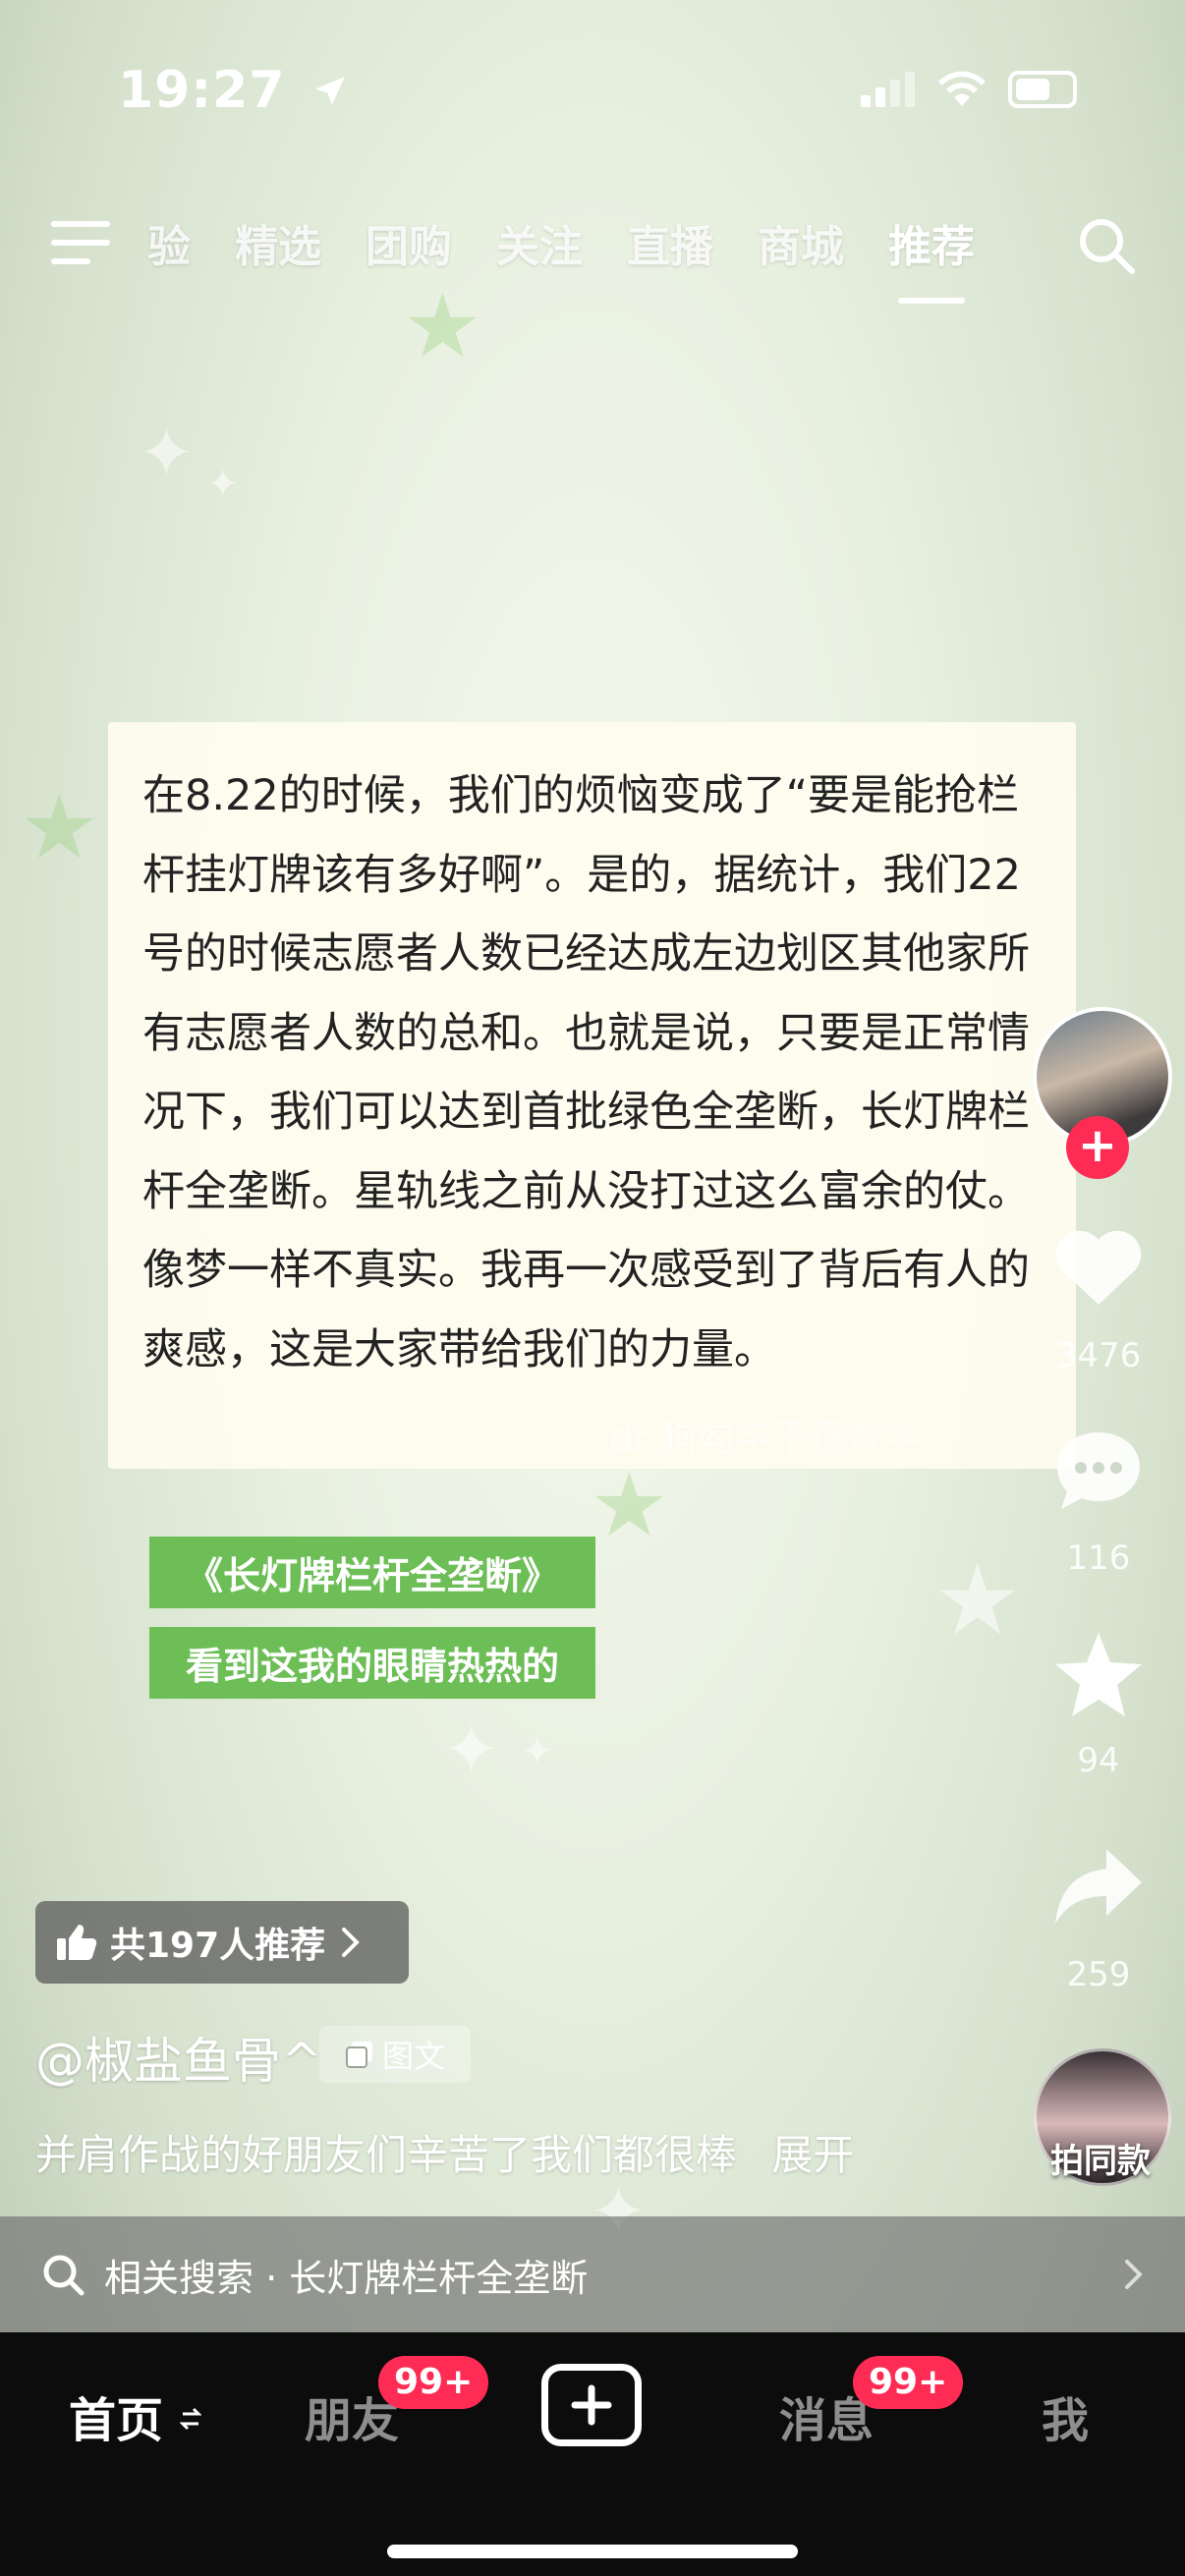  I want to click on signal-icon, so click(888, 89).